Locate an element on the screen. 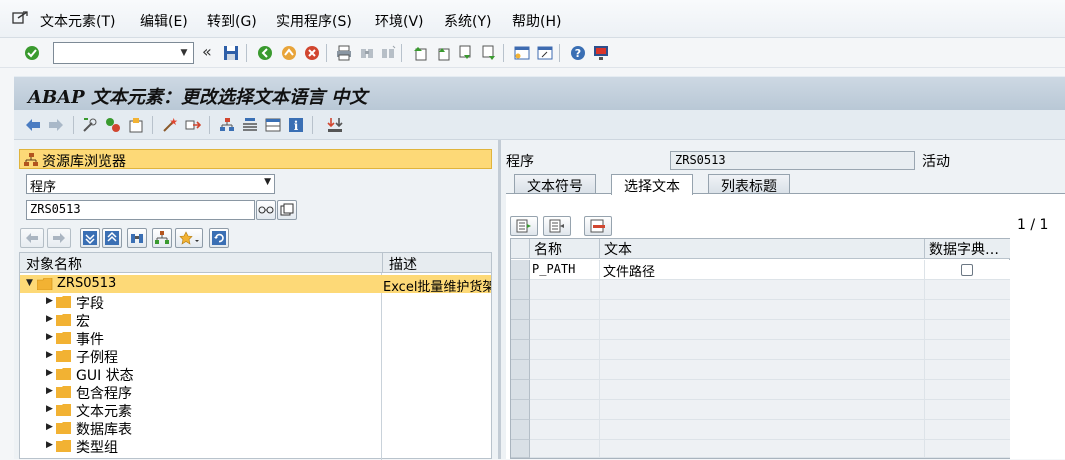 This screenshot has width=1065, height=460. help-icon: ? is located at coordinates (578, 53).